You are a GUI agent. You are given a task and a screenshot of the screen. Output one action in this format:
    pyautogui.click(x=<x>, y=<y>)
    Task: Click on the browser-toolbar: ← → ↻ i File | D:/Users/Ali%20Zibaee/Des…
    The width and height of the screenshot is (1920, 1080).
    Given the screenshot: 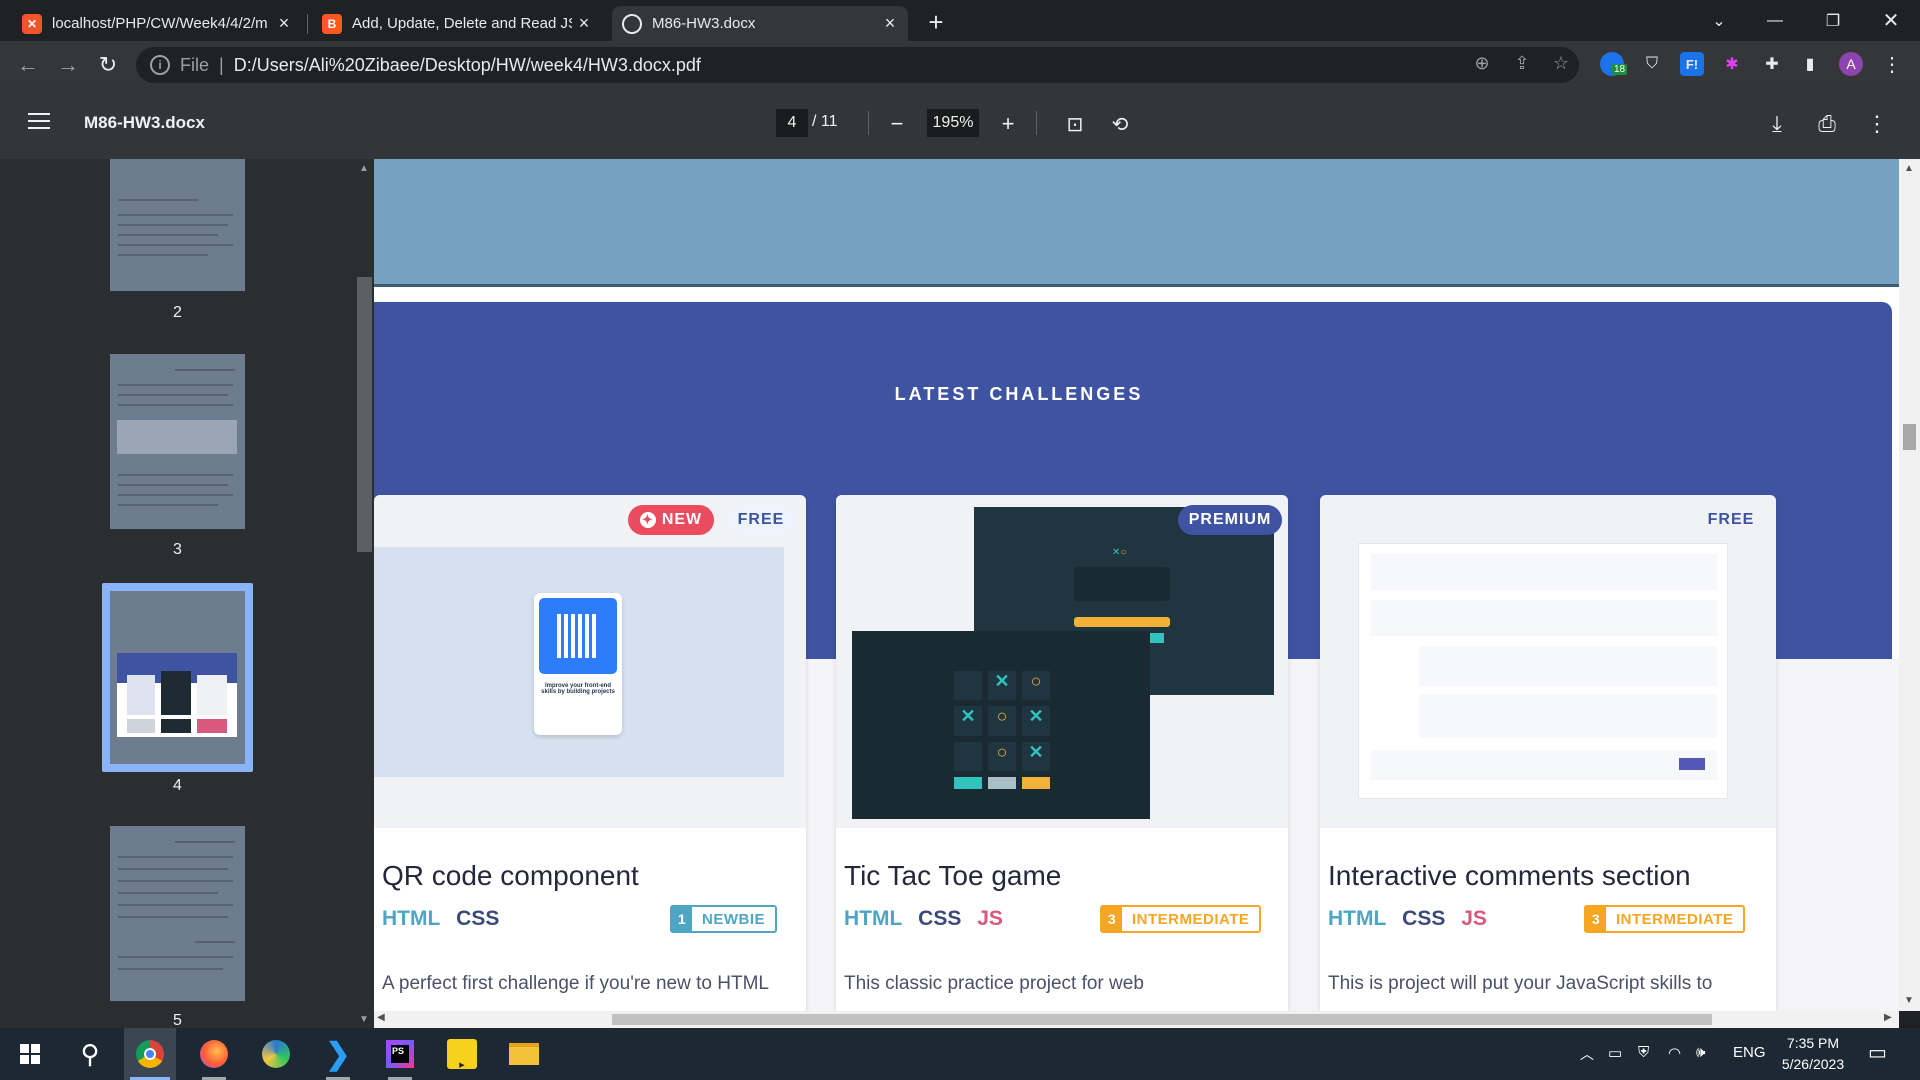 What is the action you would take?
    pyautogui.click(x=960, y=65)
    